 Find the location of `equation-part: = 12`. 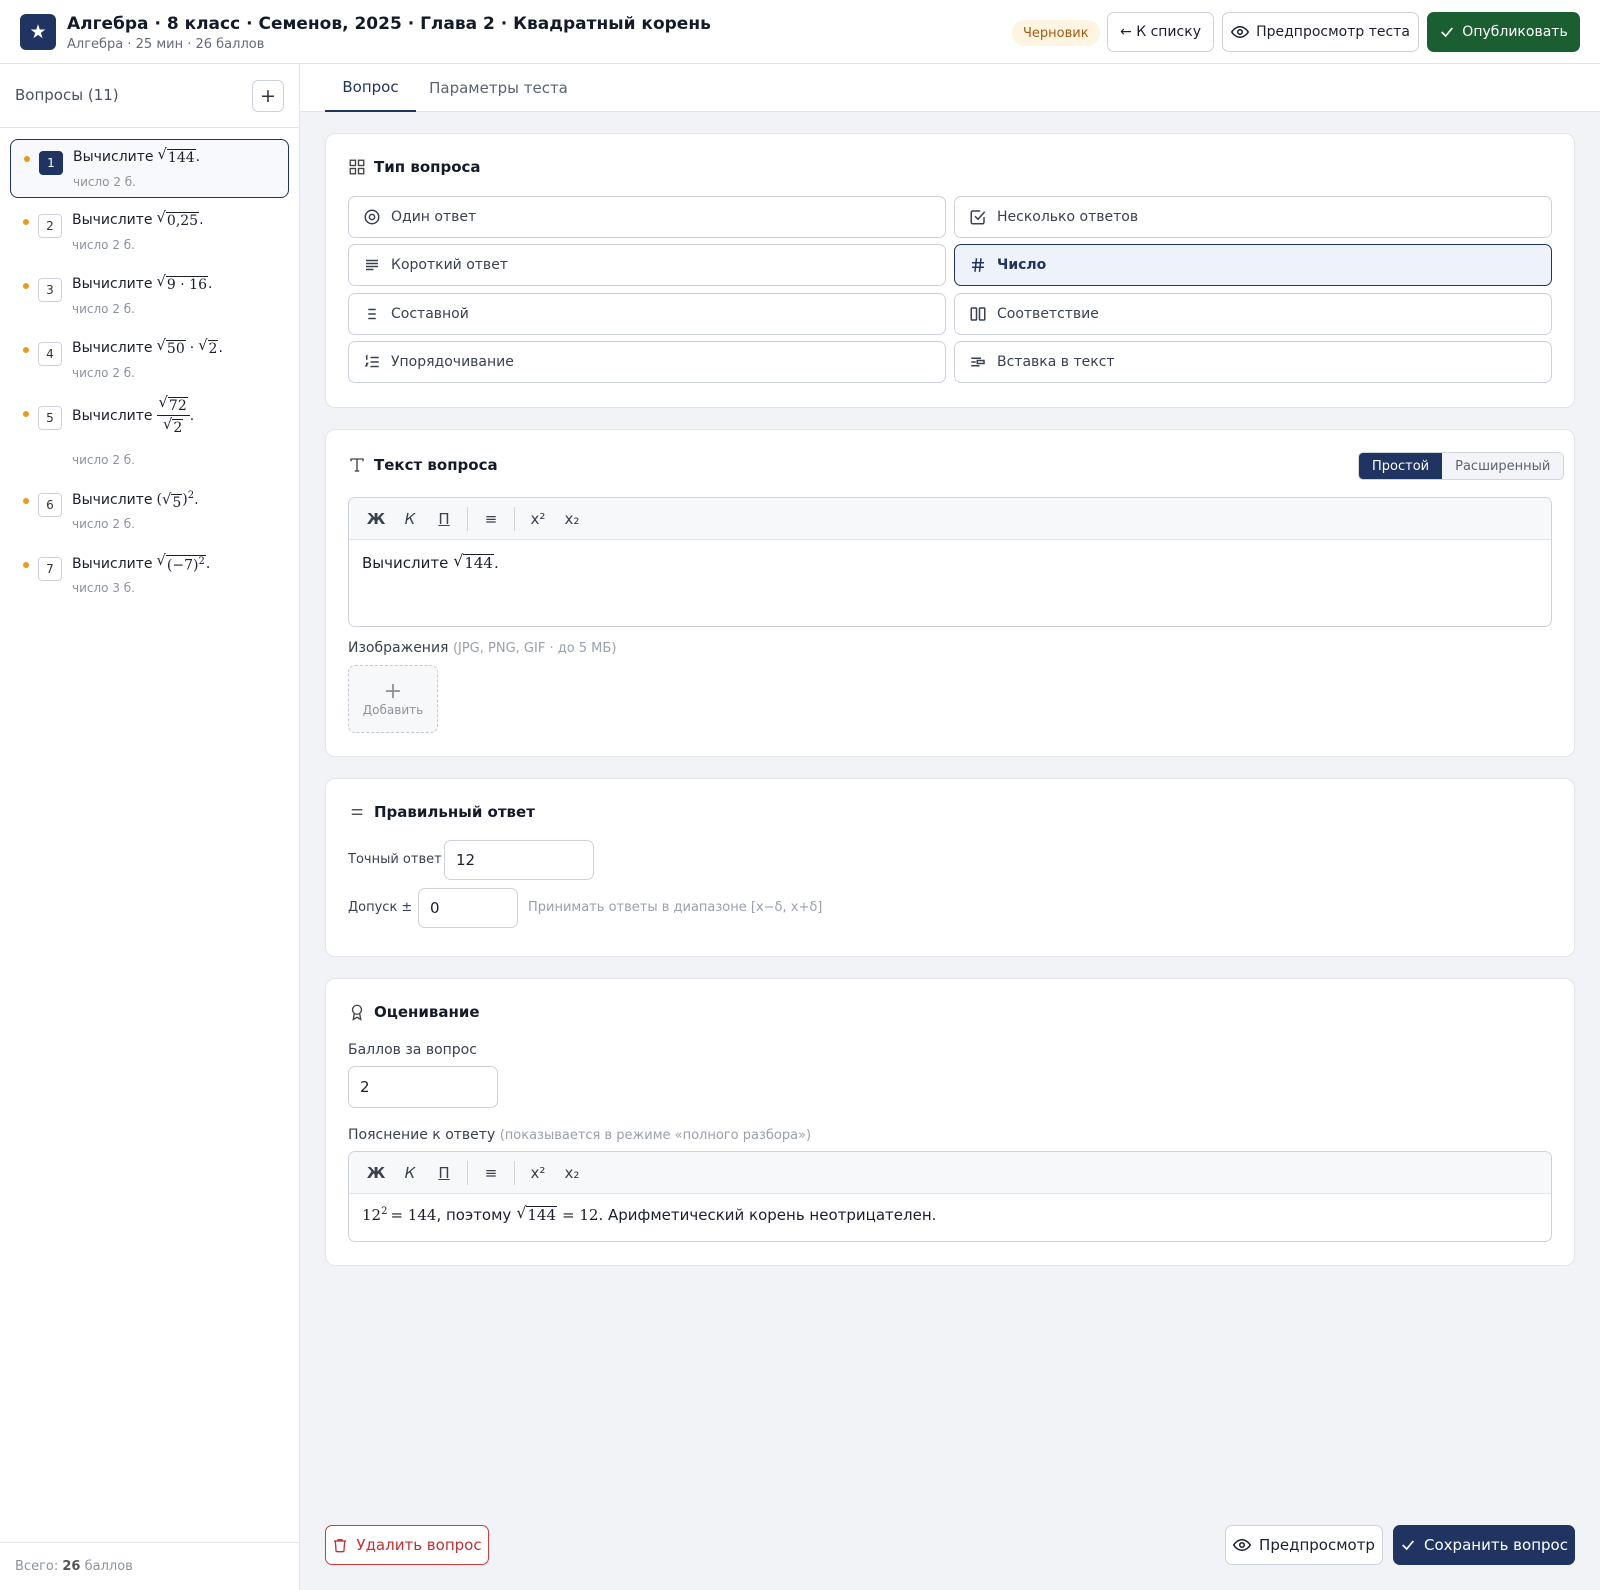

equation-part: = 12 is located at coordinates (580, 1214).